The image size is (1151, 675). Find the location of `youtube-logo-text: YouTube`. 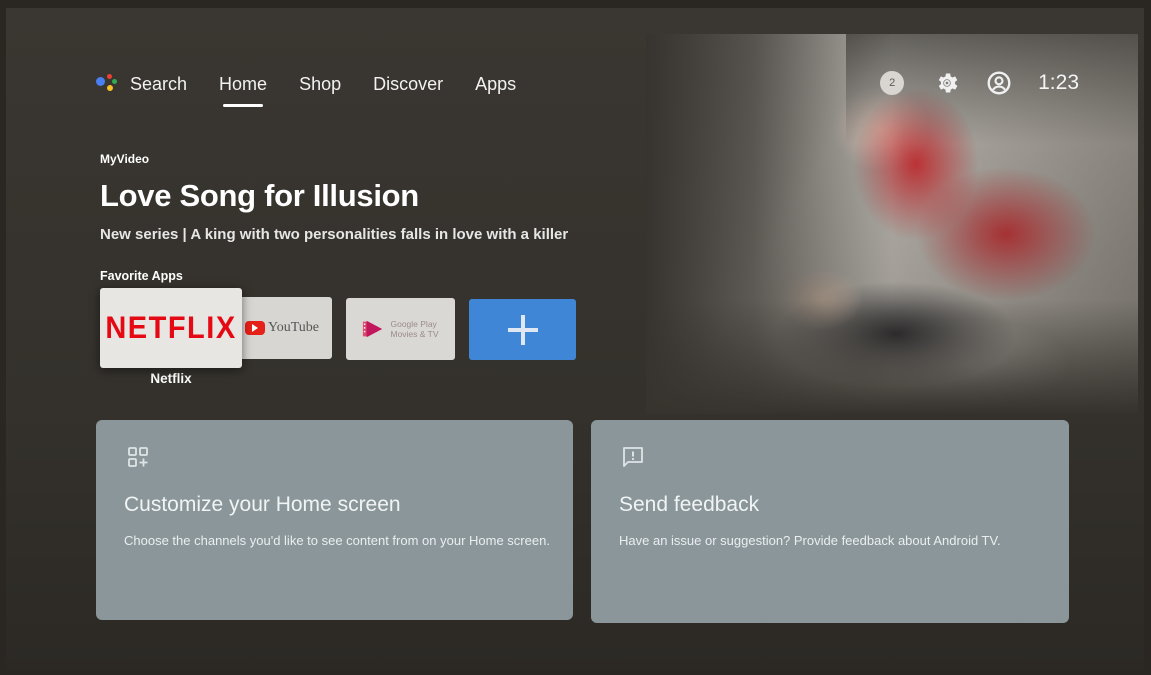

youtube-logo-text: YouTube is located at coordinates (293, 327).